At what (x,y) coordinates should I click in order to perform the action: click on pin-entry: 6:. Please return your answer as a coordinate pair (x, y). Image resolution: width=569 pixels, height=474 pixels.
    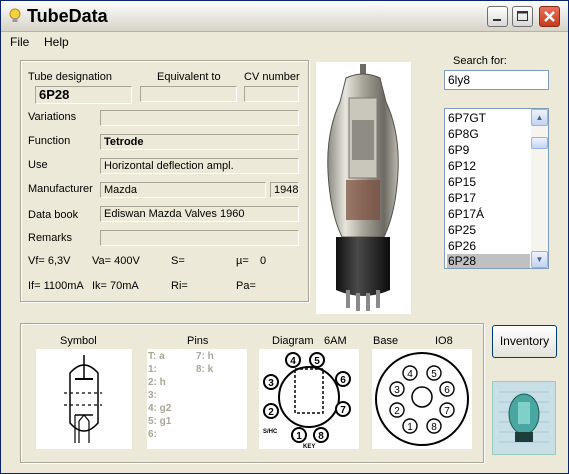
    Looking at the image, I should click on (152, 434).